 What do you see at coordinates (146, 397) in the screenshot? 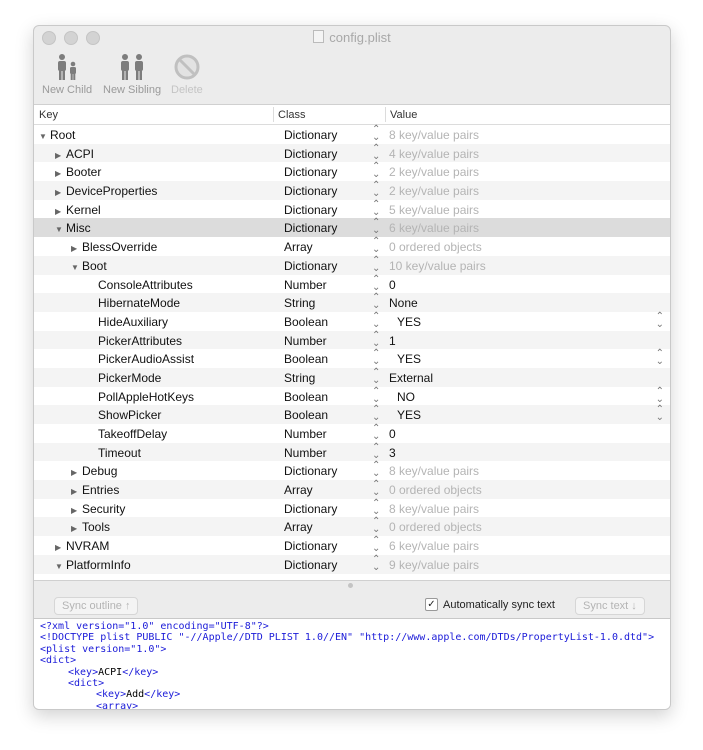
I see `row-key: PollAppleHotKeys` at bounding box center [146, 397].